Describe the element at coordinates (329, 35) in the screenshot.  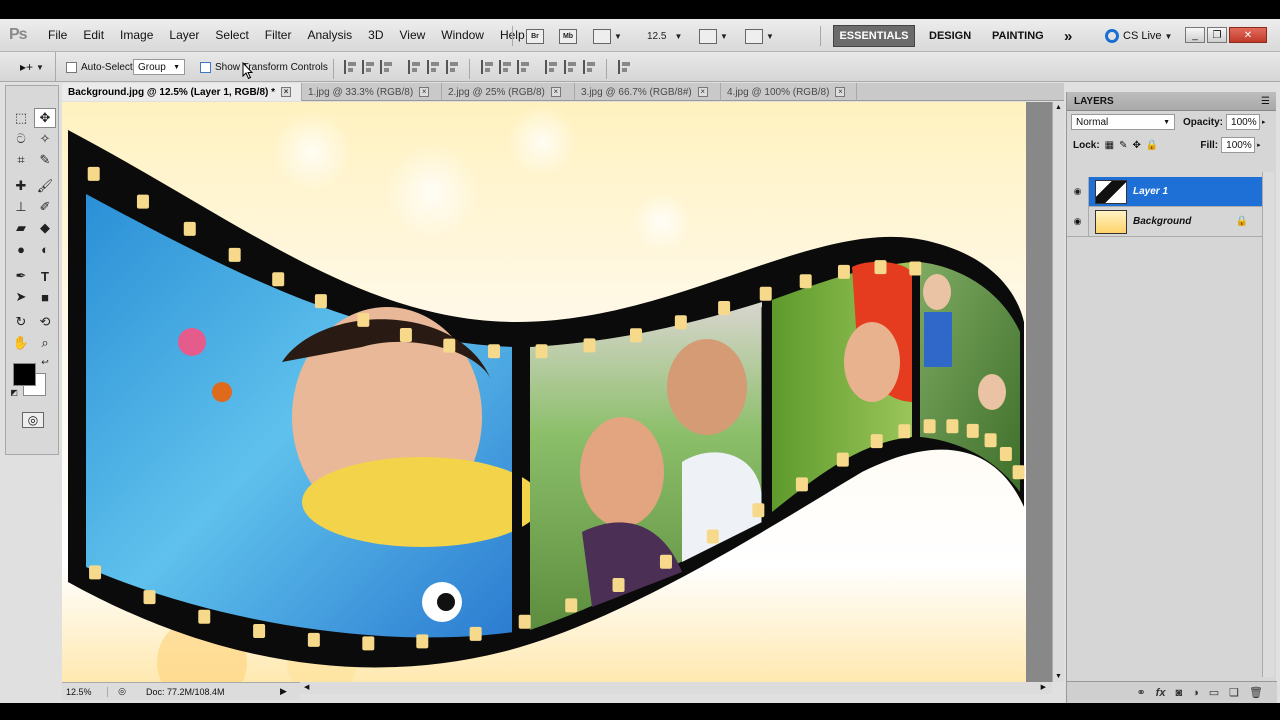
I see `menu-analysis: Analysis` at that location.